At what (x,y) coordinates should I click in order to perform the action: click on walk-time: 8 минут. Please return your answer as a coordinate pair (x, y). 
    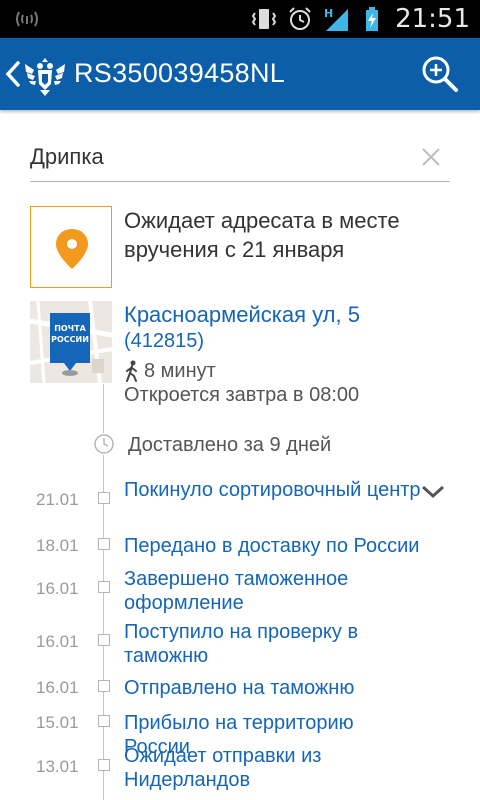
    Looking at the image, I should click on (170, 371).